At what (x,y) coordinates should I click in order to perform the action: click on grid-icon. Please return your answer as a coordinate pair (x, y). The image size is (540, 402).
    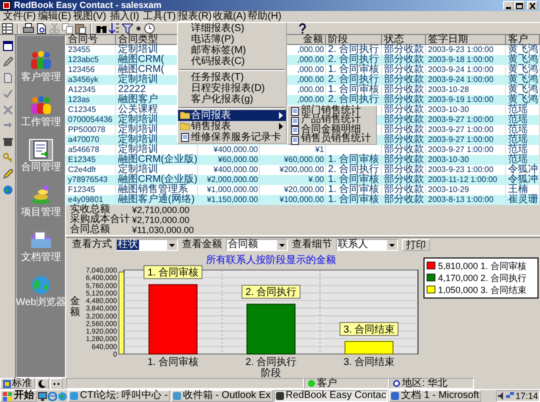
    Looking at the image, I should click on (7, 28).